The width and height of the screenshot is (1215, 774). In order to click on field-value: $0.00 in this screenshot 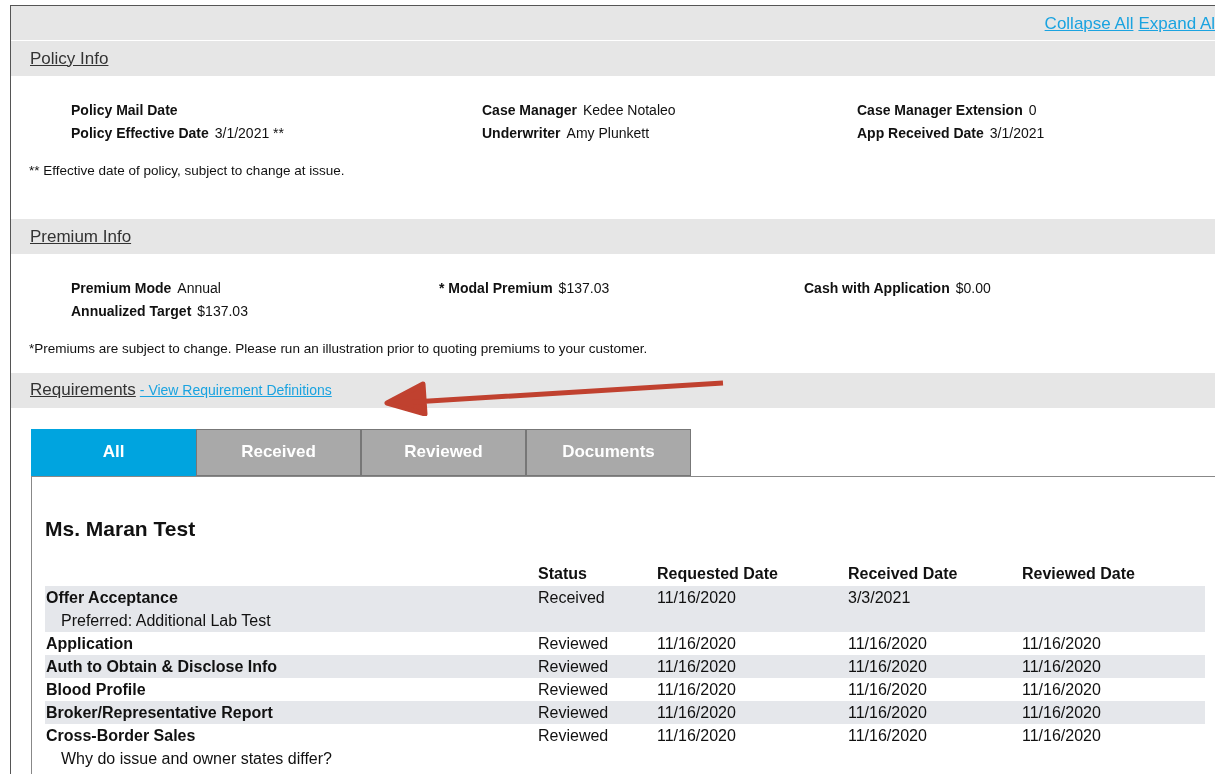, I will do `click(973, 288)`.